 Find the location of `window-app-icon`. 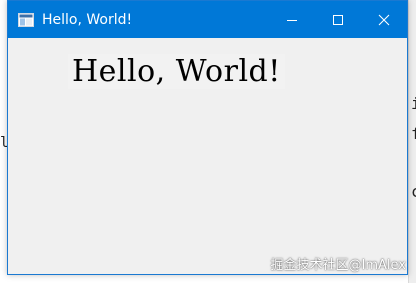

window-app-icon is located at coordinates (26, 20).